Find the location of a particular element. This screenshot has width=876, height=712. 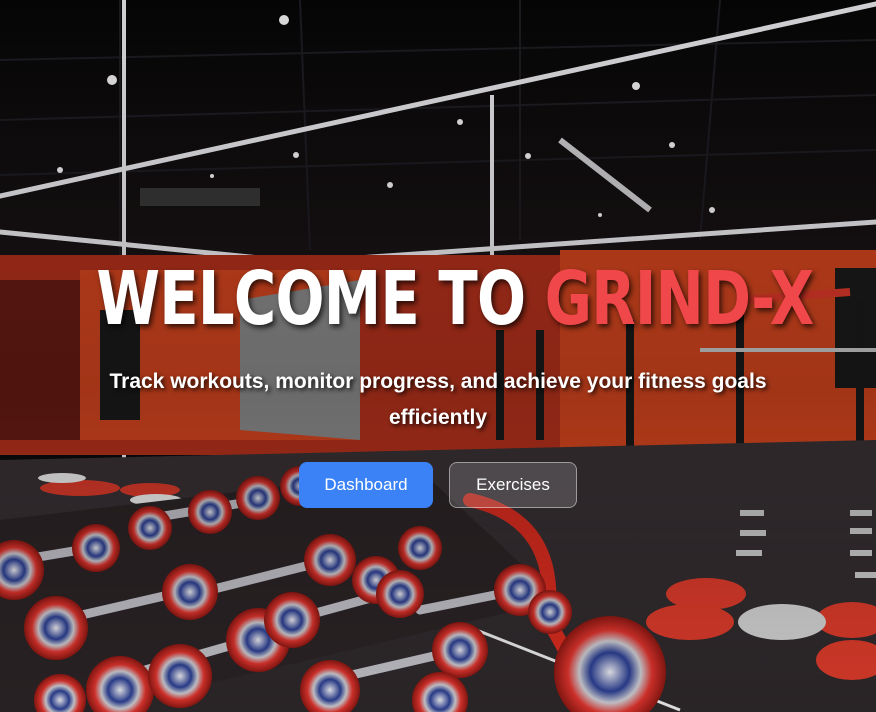

hero-title-accent: GRIND-X is located at coordinates (679, 299).